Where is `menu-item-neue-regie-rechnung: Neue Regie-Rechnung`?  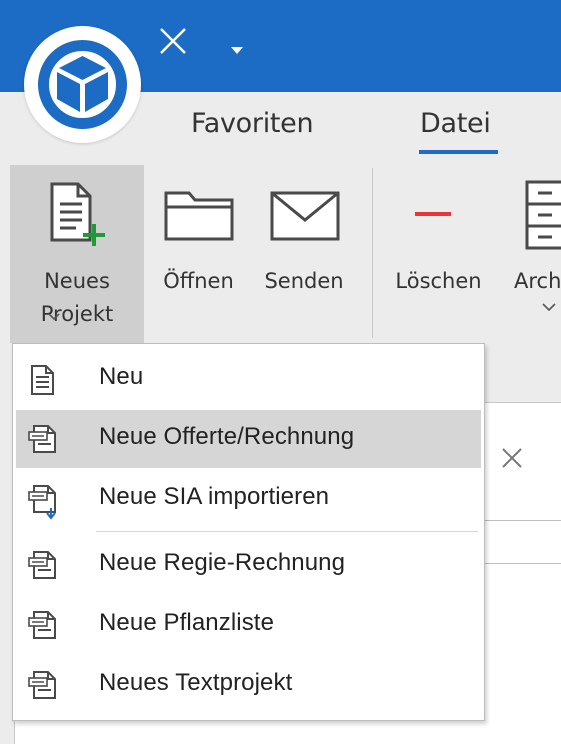
menu-item-neue-regie-rechnung: Neue Regie-Rechnung is located at coordinates (248, 565).